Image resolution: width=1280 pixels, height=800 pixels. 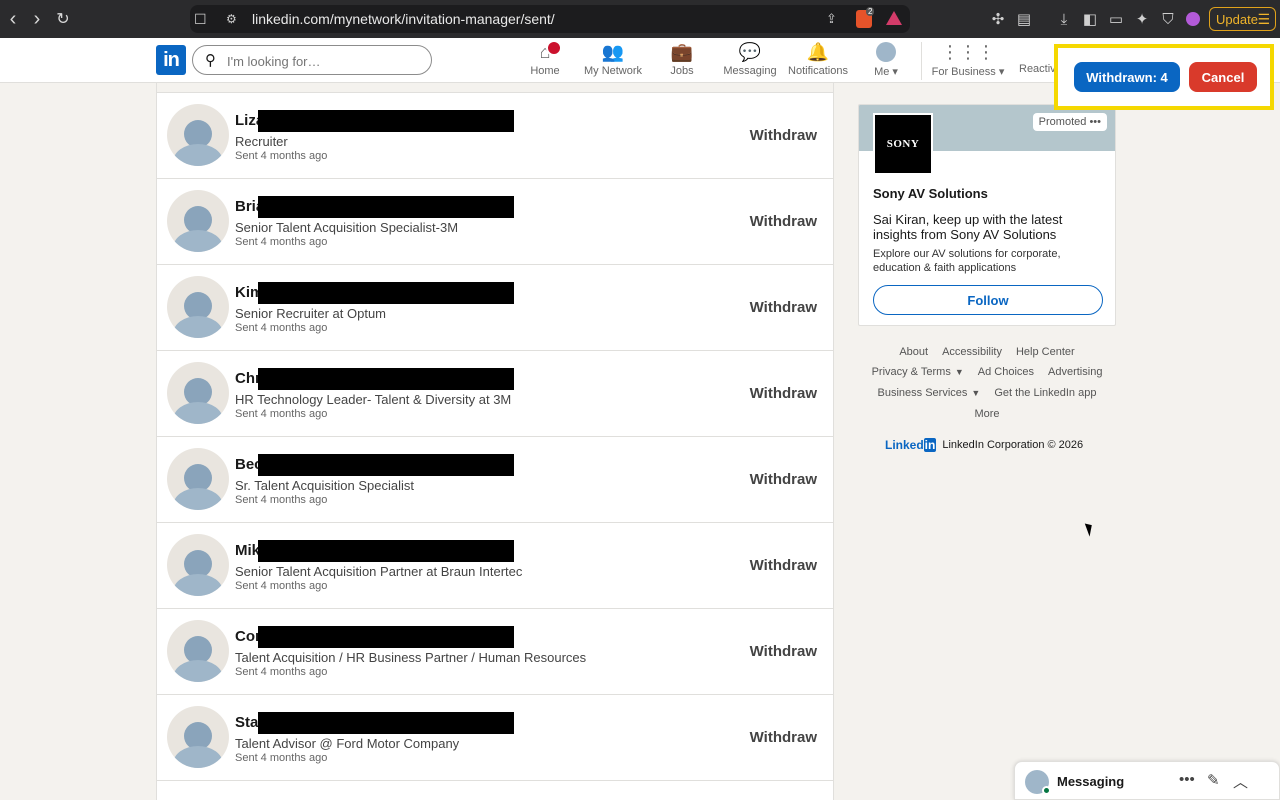 What do you see at coordinates (37, 19) in the screenshot?
I see `forward-icon: ›` at bounding box center [37, 19].